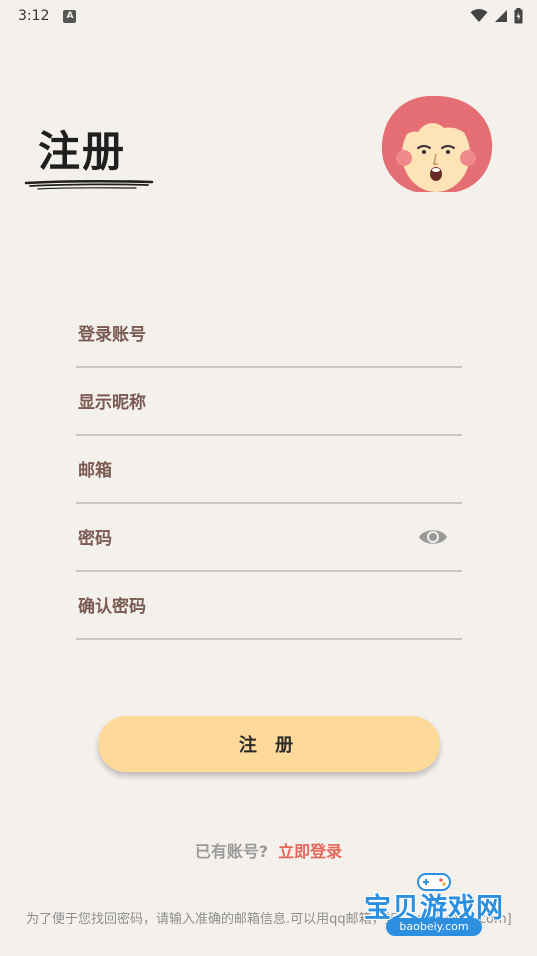  I want to click on page-title: 注册, so click(82, 151).